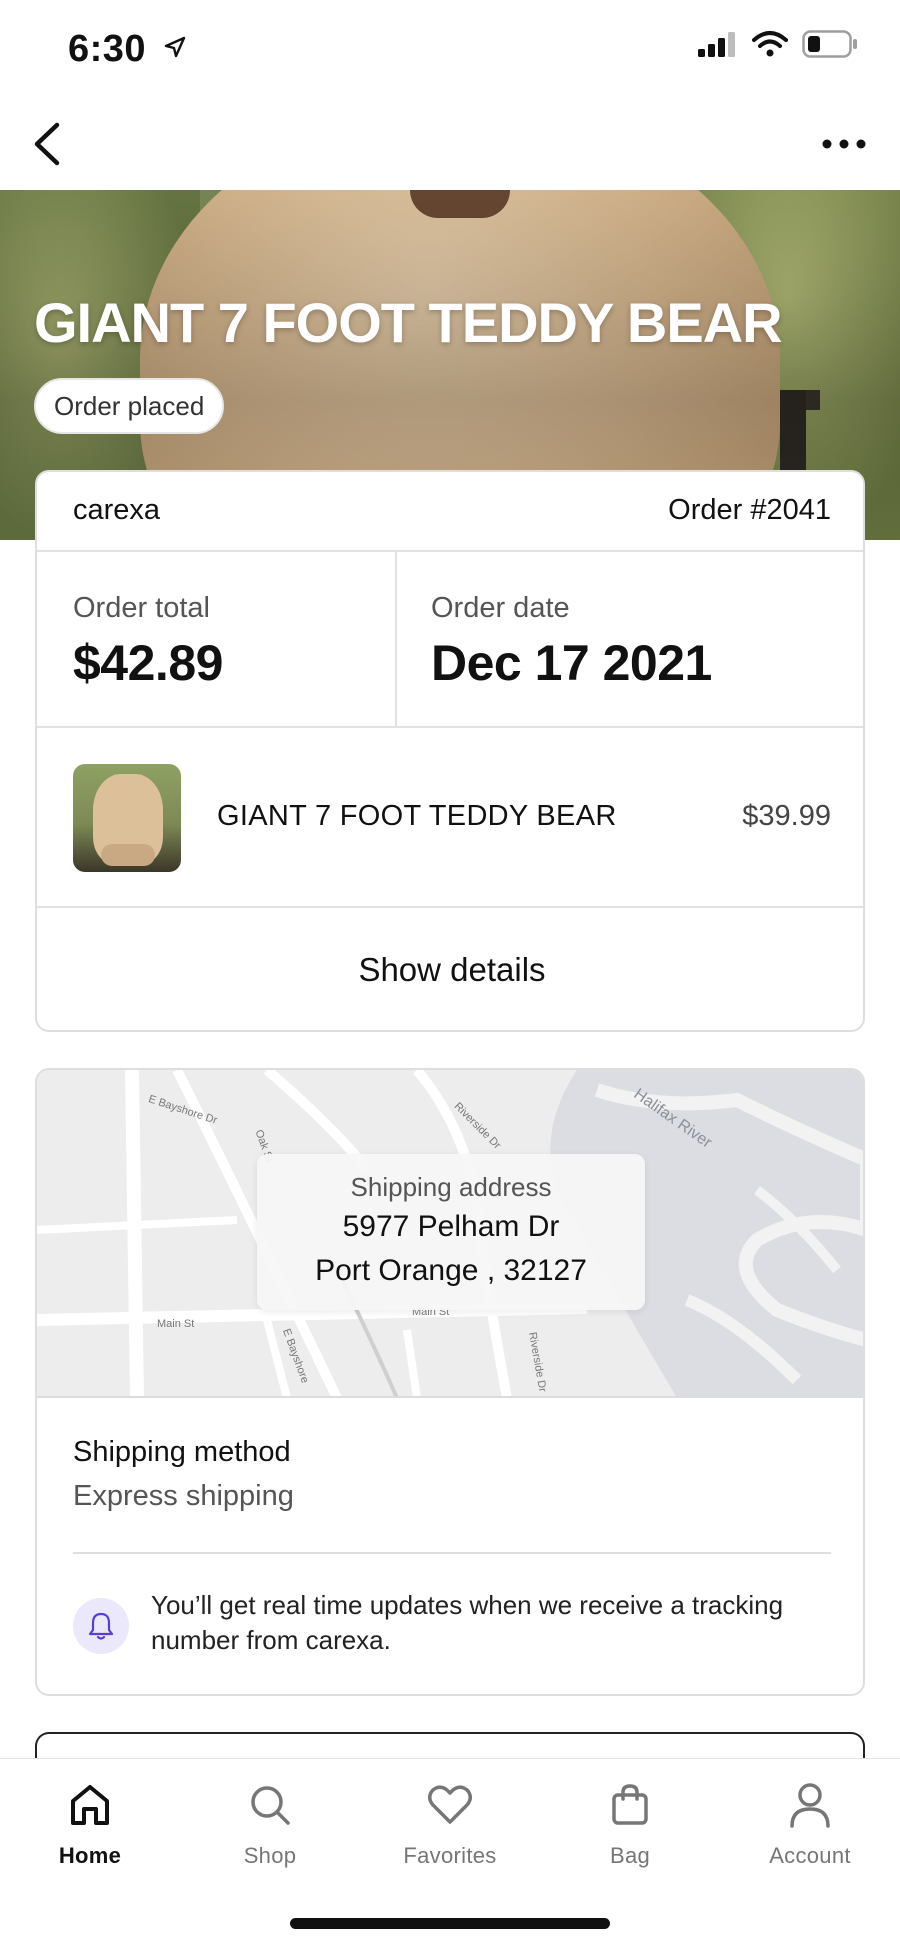 Image resolution: width=900 pixels, height=1947 pixels. What do you see at coordinates (451, 1226) in the screenshot?
I see `shipping-address-line1: 5977 Pelham Dr` at bounding box center [451, 1226].